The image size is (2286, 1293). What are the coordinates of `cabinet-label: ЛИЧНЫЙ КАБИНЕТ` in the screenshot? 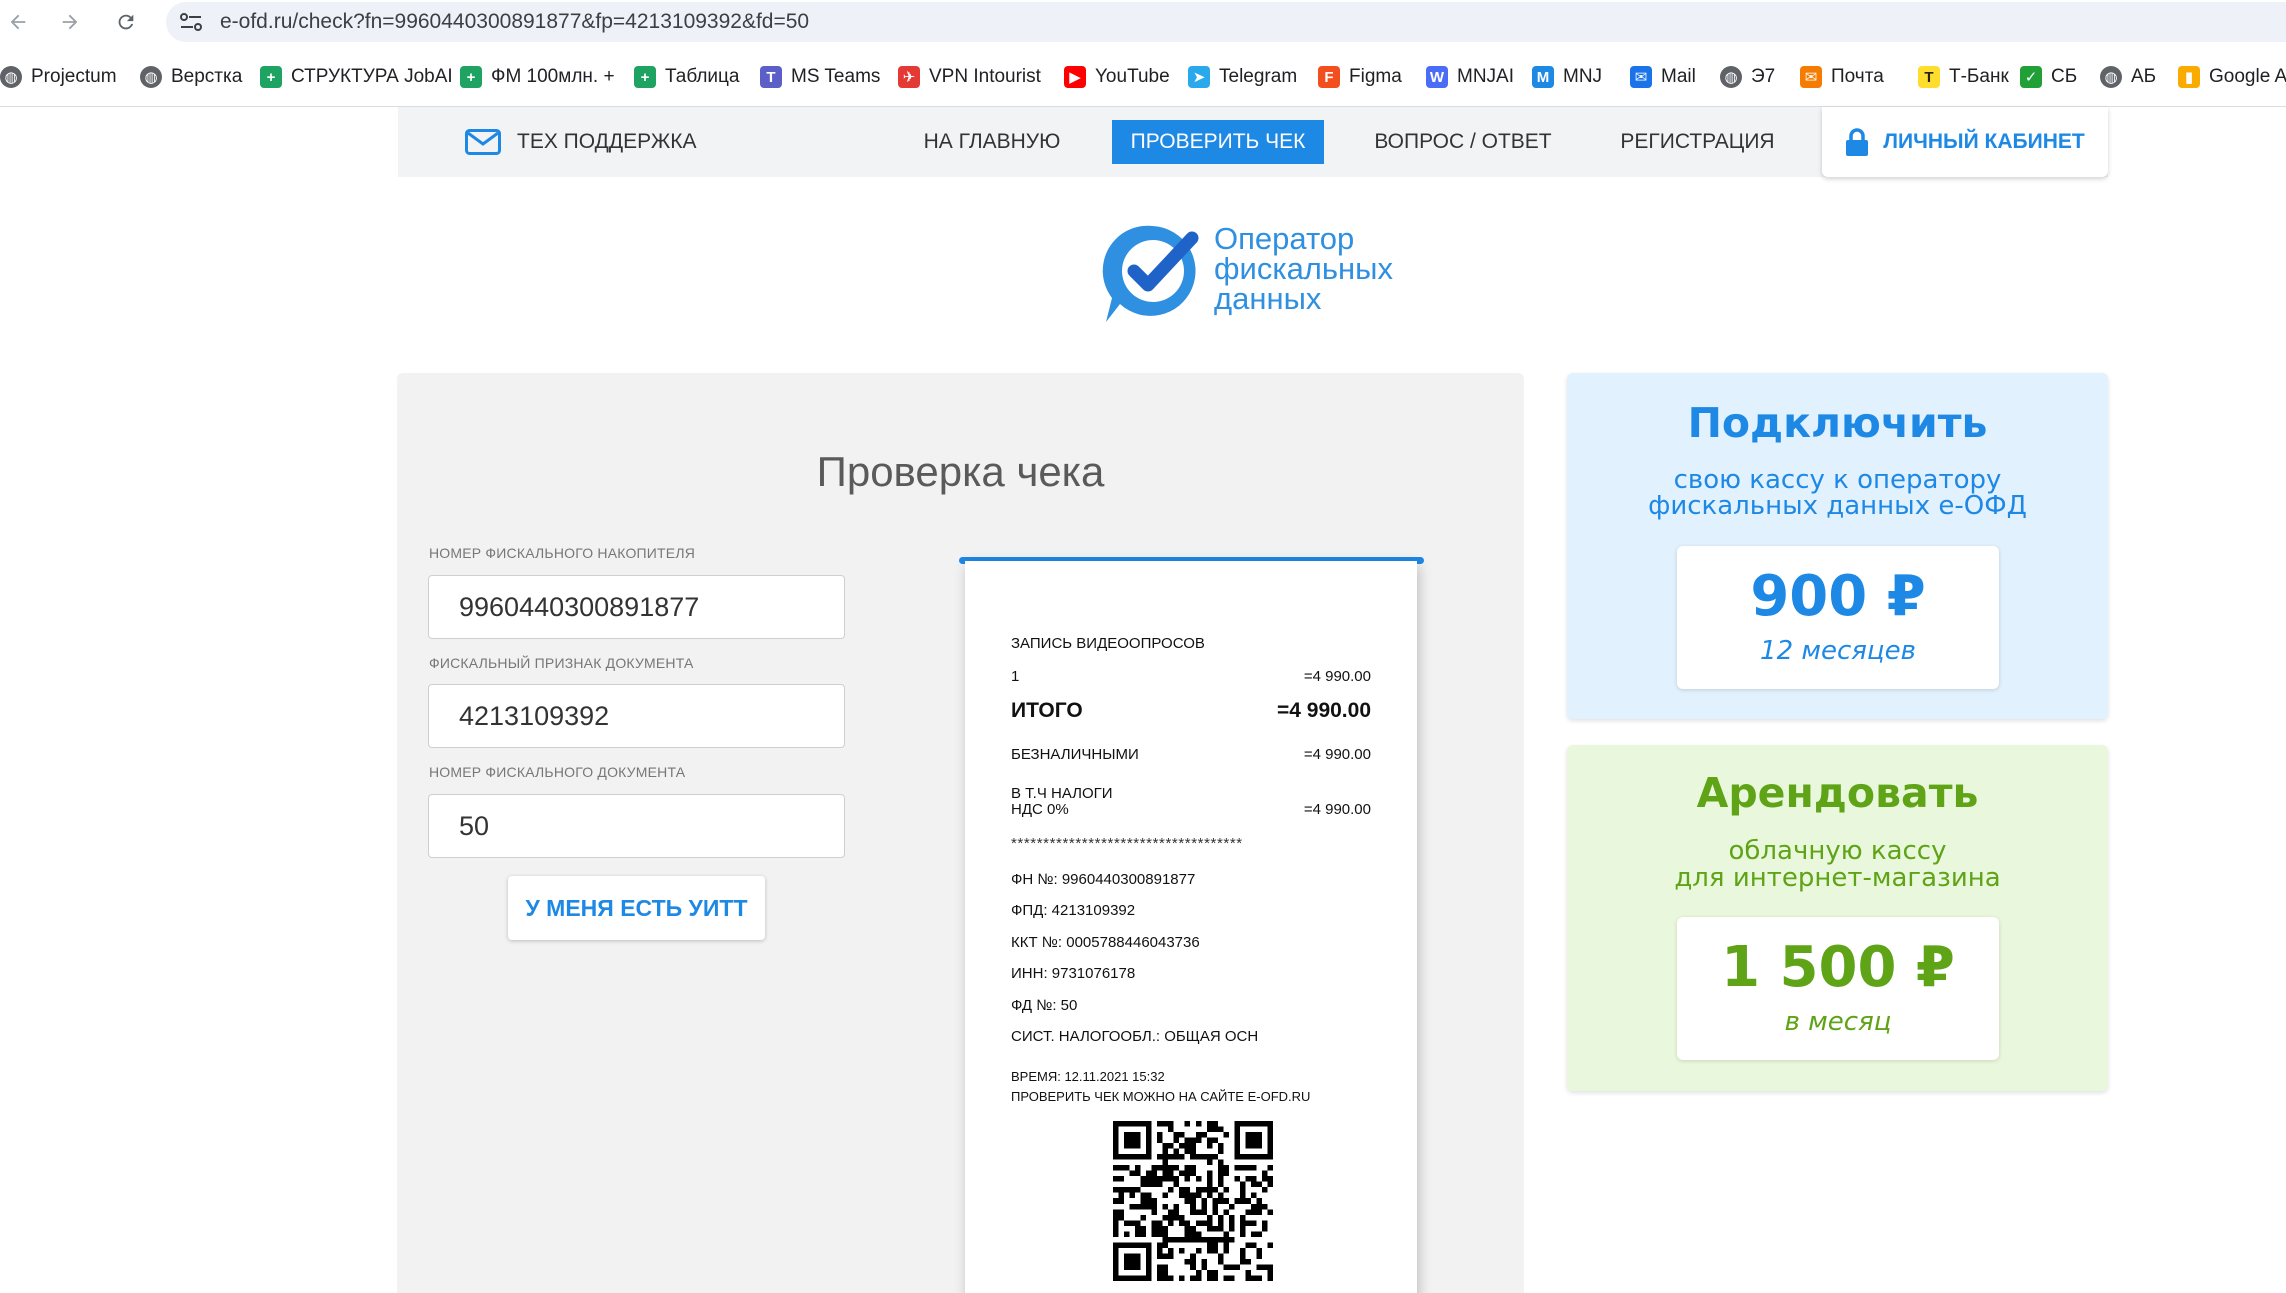 It's located at (1984, 141).